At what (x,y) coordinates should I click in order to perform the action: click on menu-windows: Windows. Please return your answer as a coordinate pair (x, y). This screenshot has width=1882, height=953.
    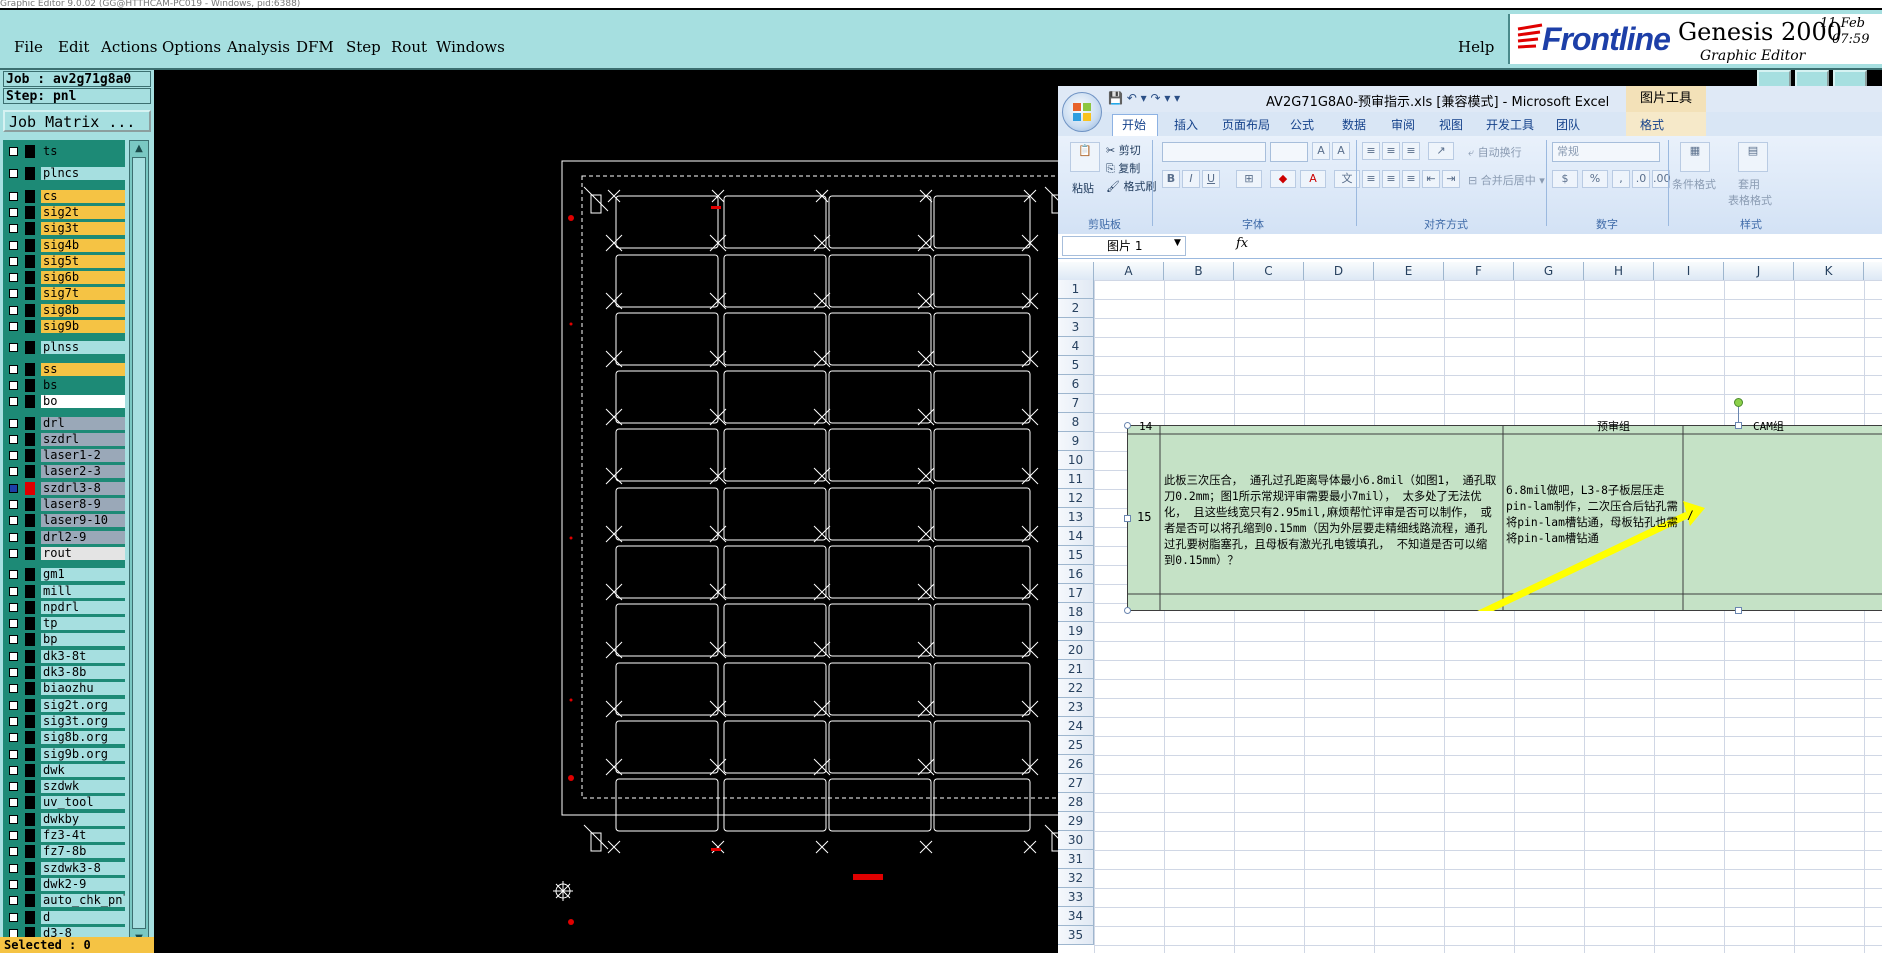
    Looking at the image, I should click on (470, 47).